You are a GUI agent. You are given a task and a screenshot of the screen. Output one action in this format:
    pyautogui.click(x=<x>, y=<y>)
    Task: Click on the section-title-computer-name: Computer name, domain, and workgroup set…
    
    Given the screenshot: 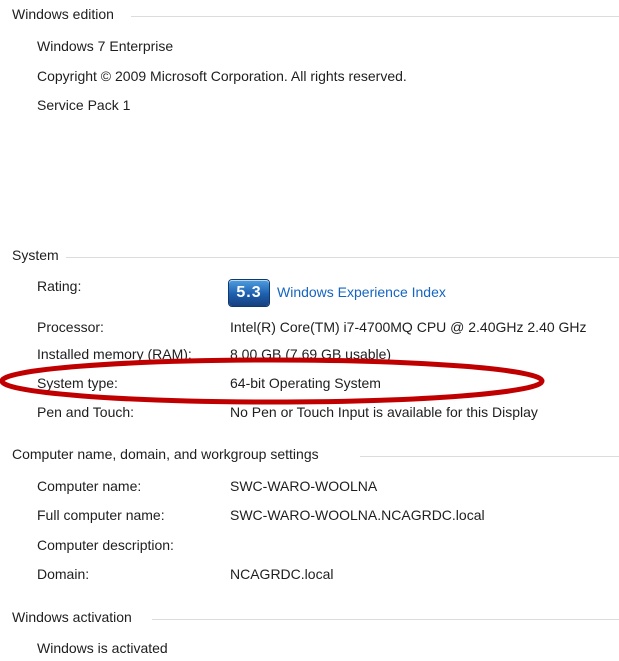 What is the action you would take?
    pyautogui.click(x=168, y=454)
    